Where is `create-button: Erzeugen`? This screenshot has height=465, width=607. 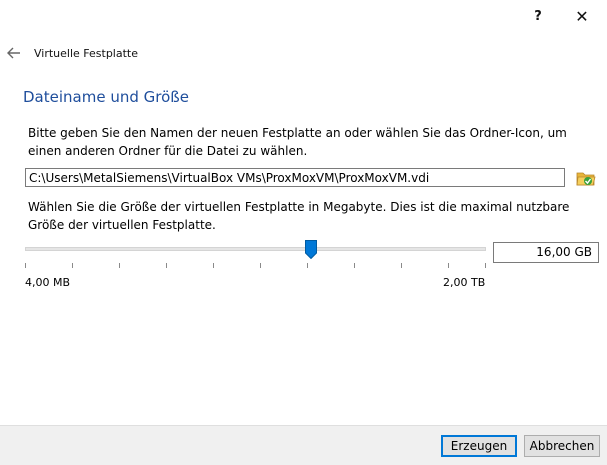 create-button: Erzeugen is located at coordinates (479, 446).